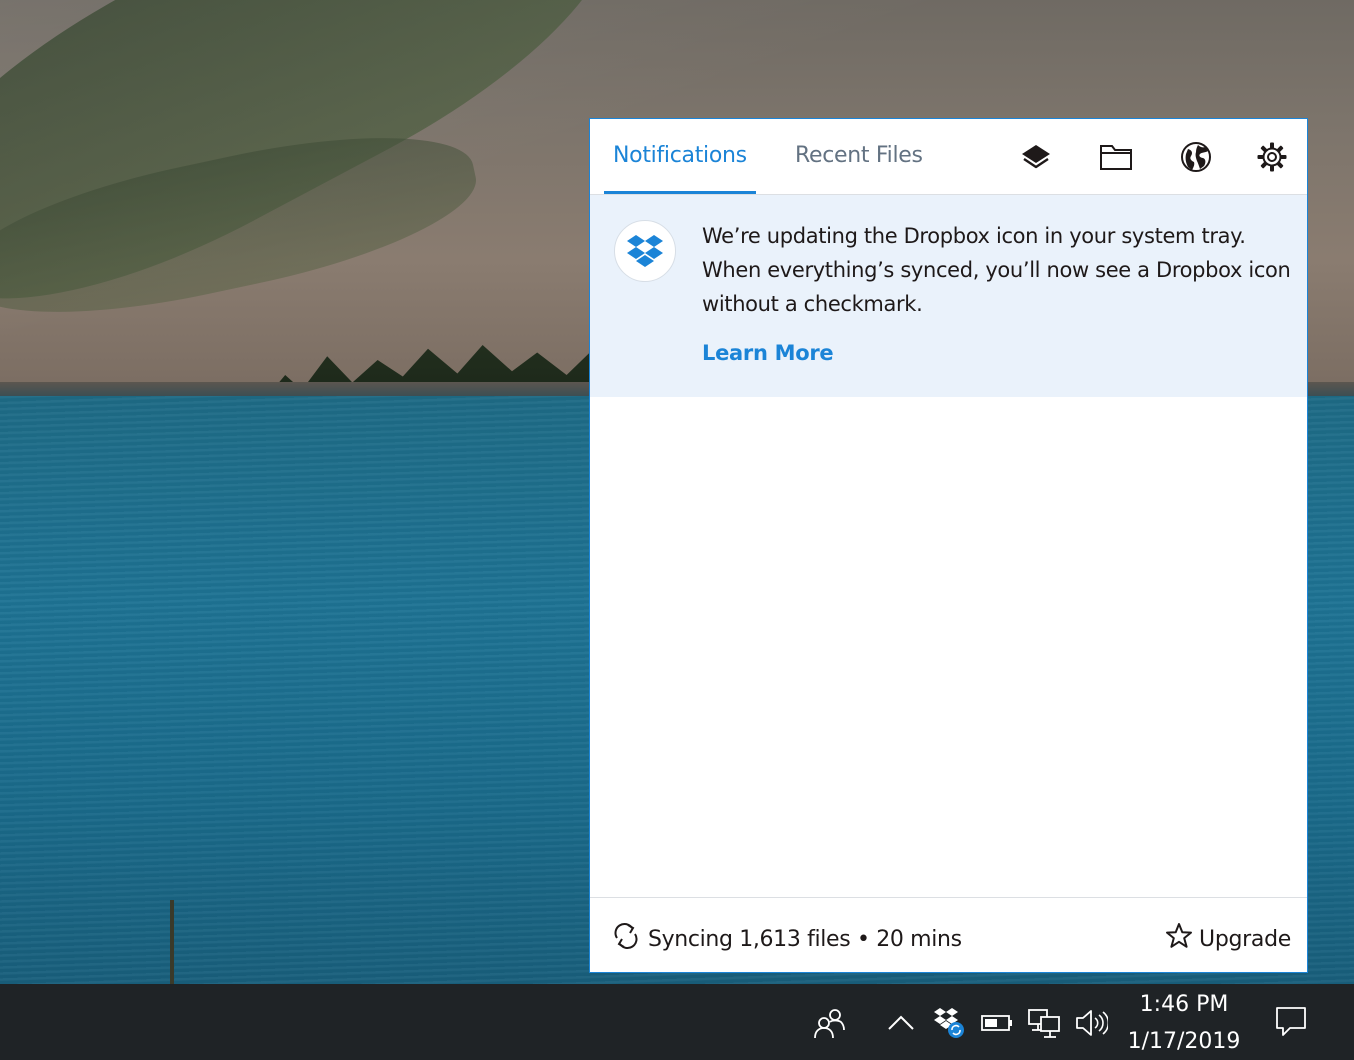 The height and width of the screenshot is (1060, 1354). Describe the element at coordinates (1291, 1021) in the screenshot. I see `notification-bubble-icon` at that location.